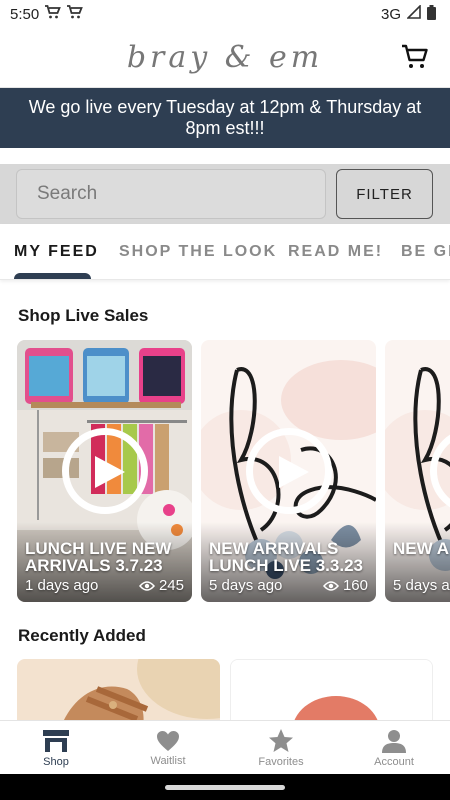 Image resolution: width=450 pixels, height=800 pixels. Describe the element at coordinates (288, 585) in the screenshot. I see `live-sale-meta: 5 days ago 160` at that location.